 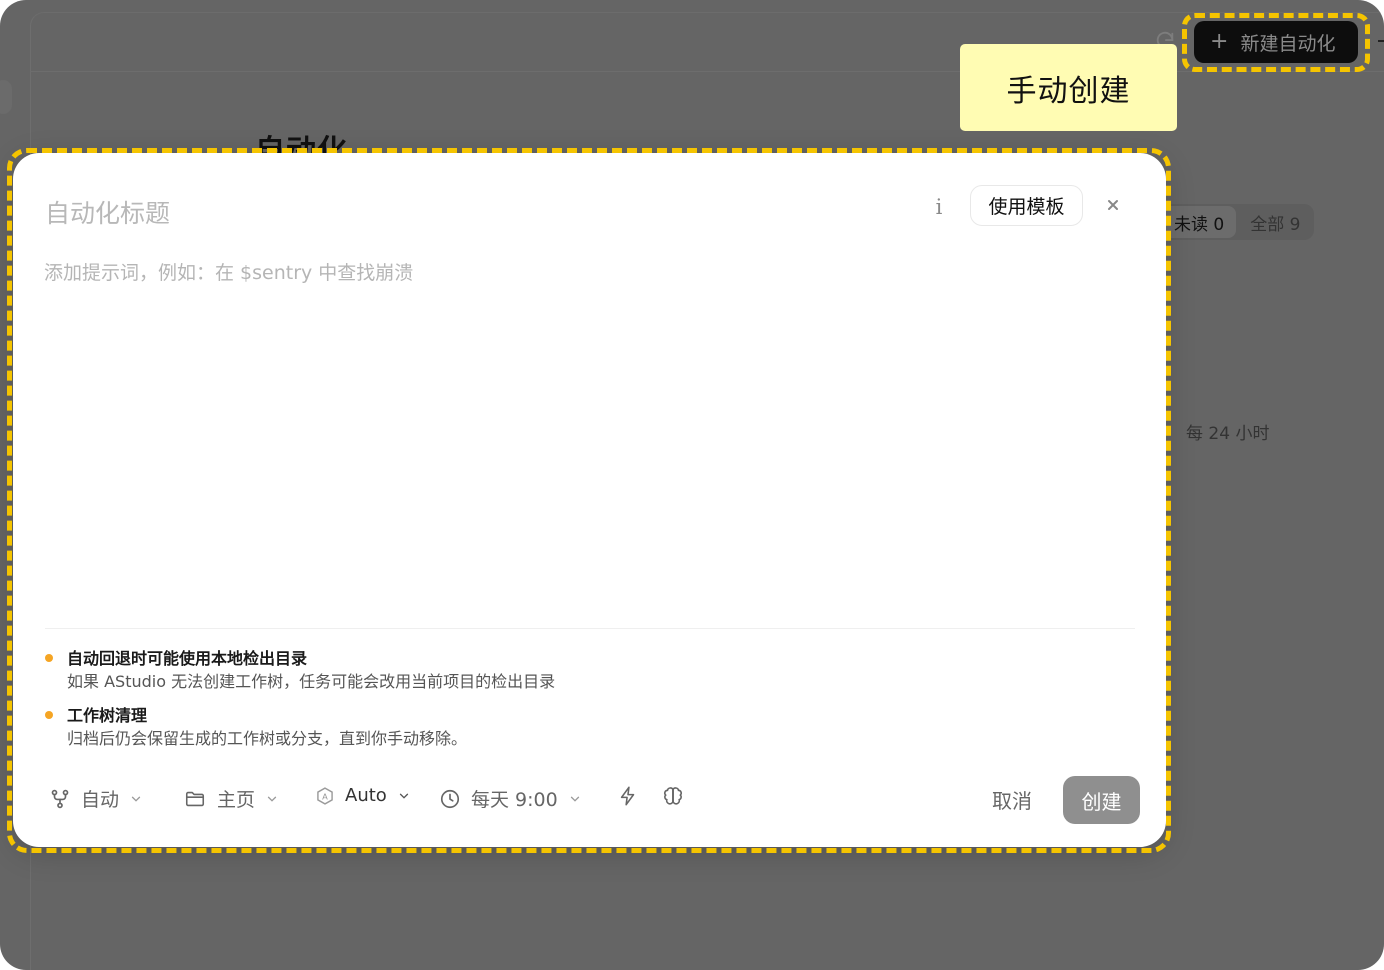 I want to click on sidebar-handle, so click(x=6, y=97).